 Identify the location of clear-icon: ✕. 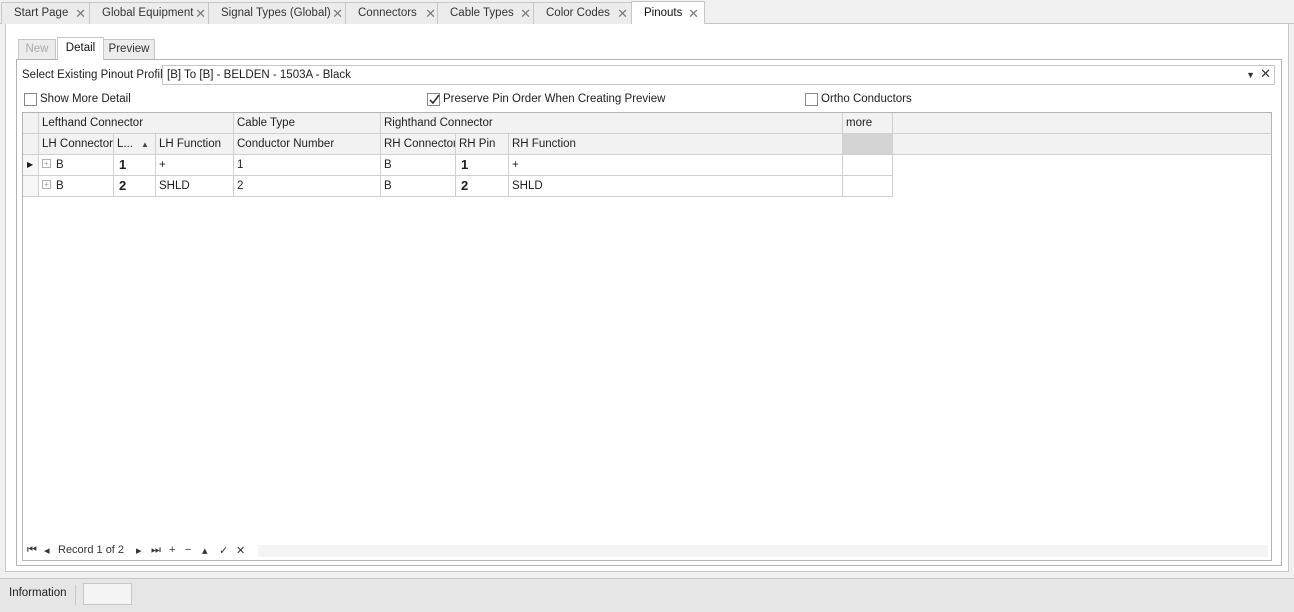
(1265, 74).